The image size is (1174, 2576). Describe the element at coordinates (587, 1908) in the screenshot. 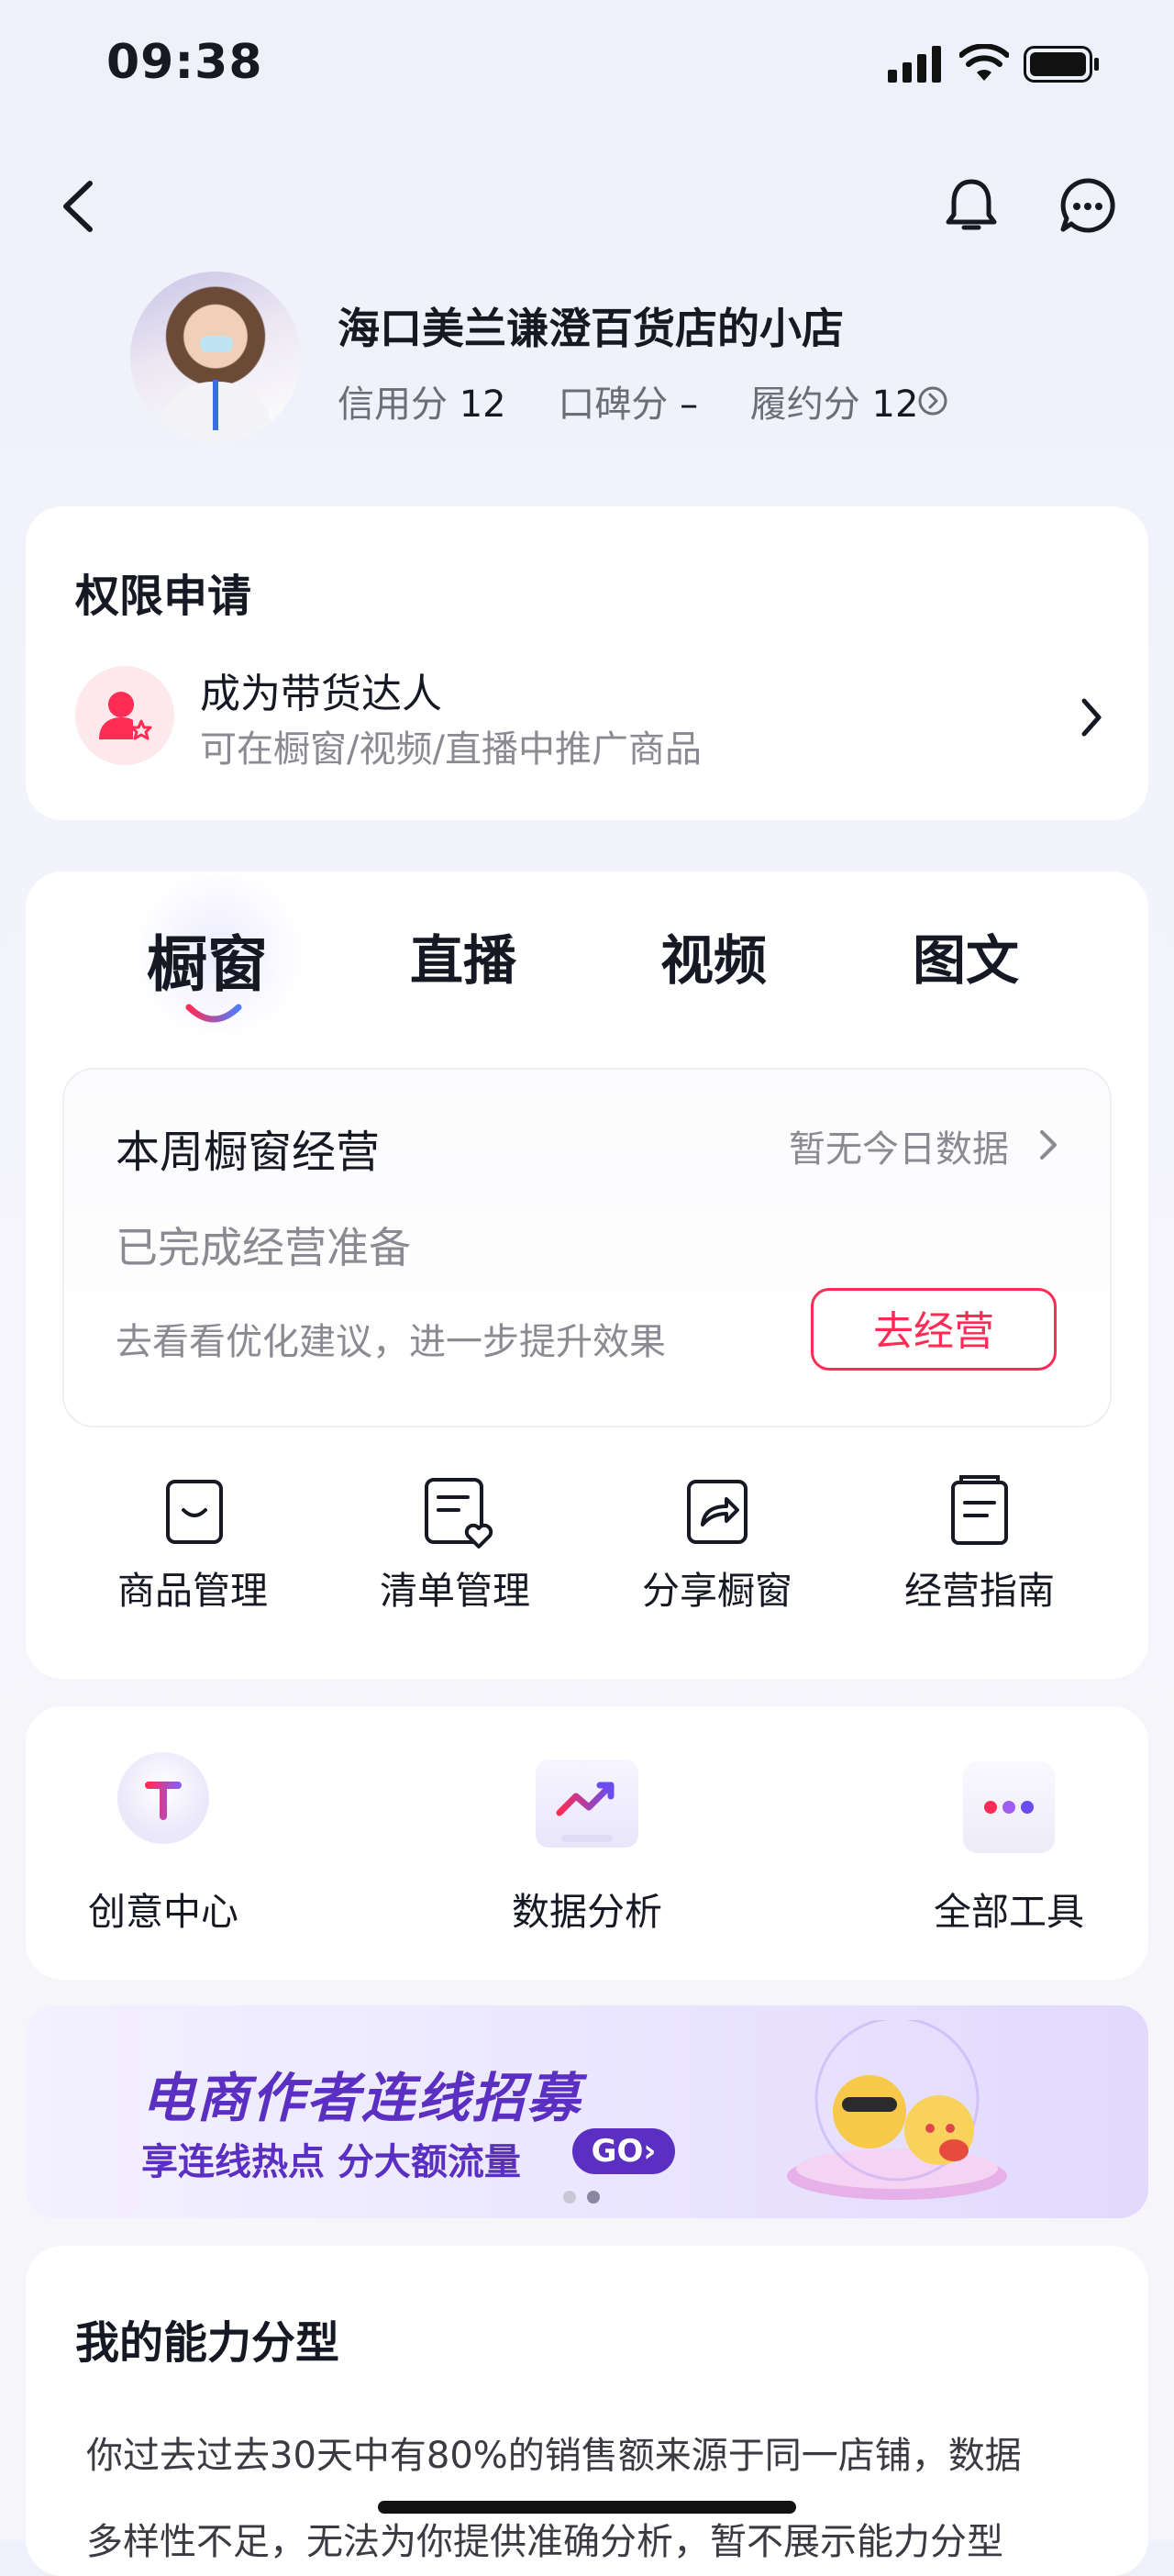

I see `tool-data-analysis: 数据分析` at that location.